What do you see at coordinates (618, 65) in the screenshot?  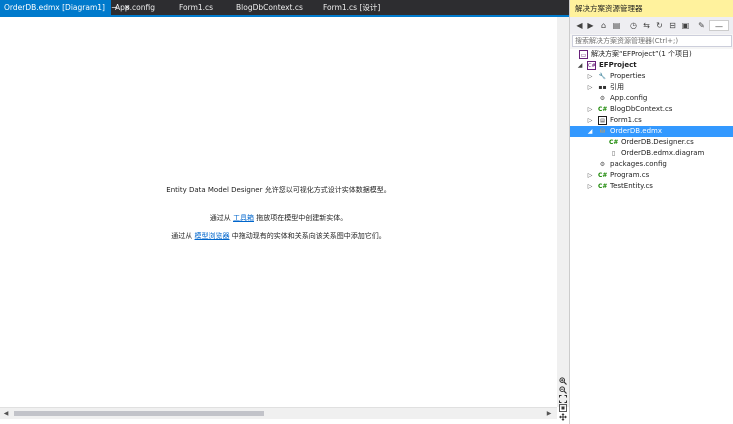 I see `tree-item-label: EFProject` at bounding box center [618, 65].